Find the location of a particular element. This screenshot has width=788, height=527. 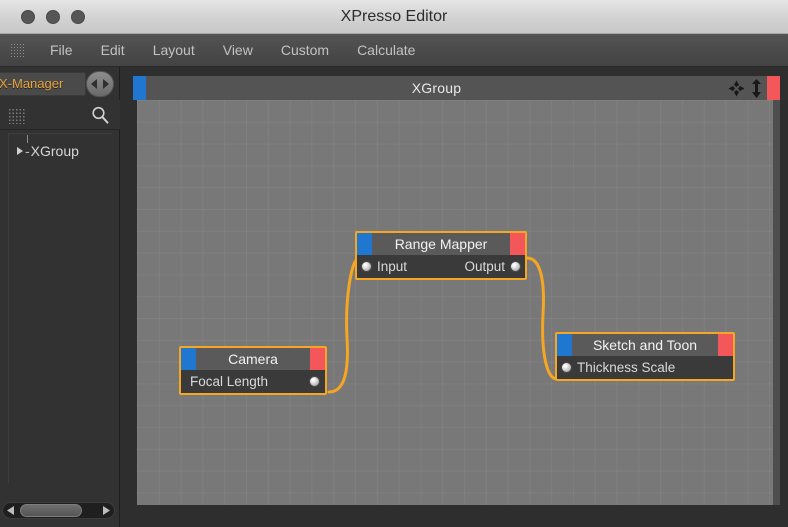

node-camera-input-strip is located at coordinates (188, 359).